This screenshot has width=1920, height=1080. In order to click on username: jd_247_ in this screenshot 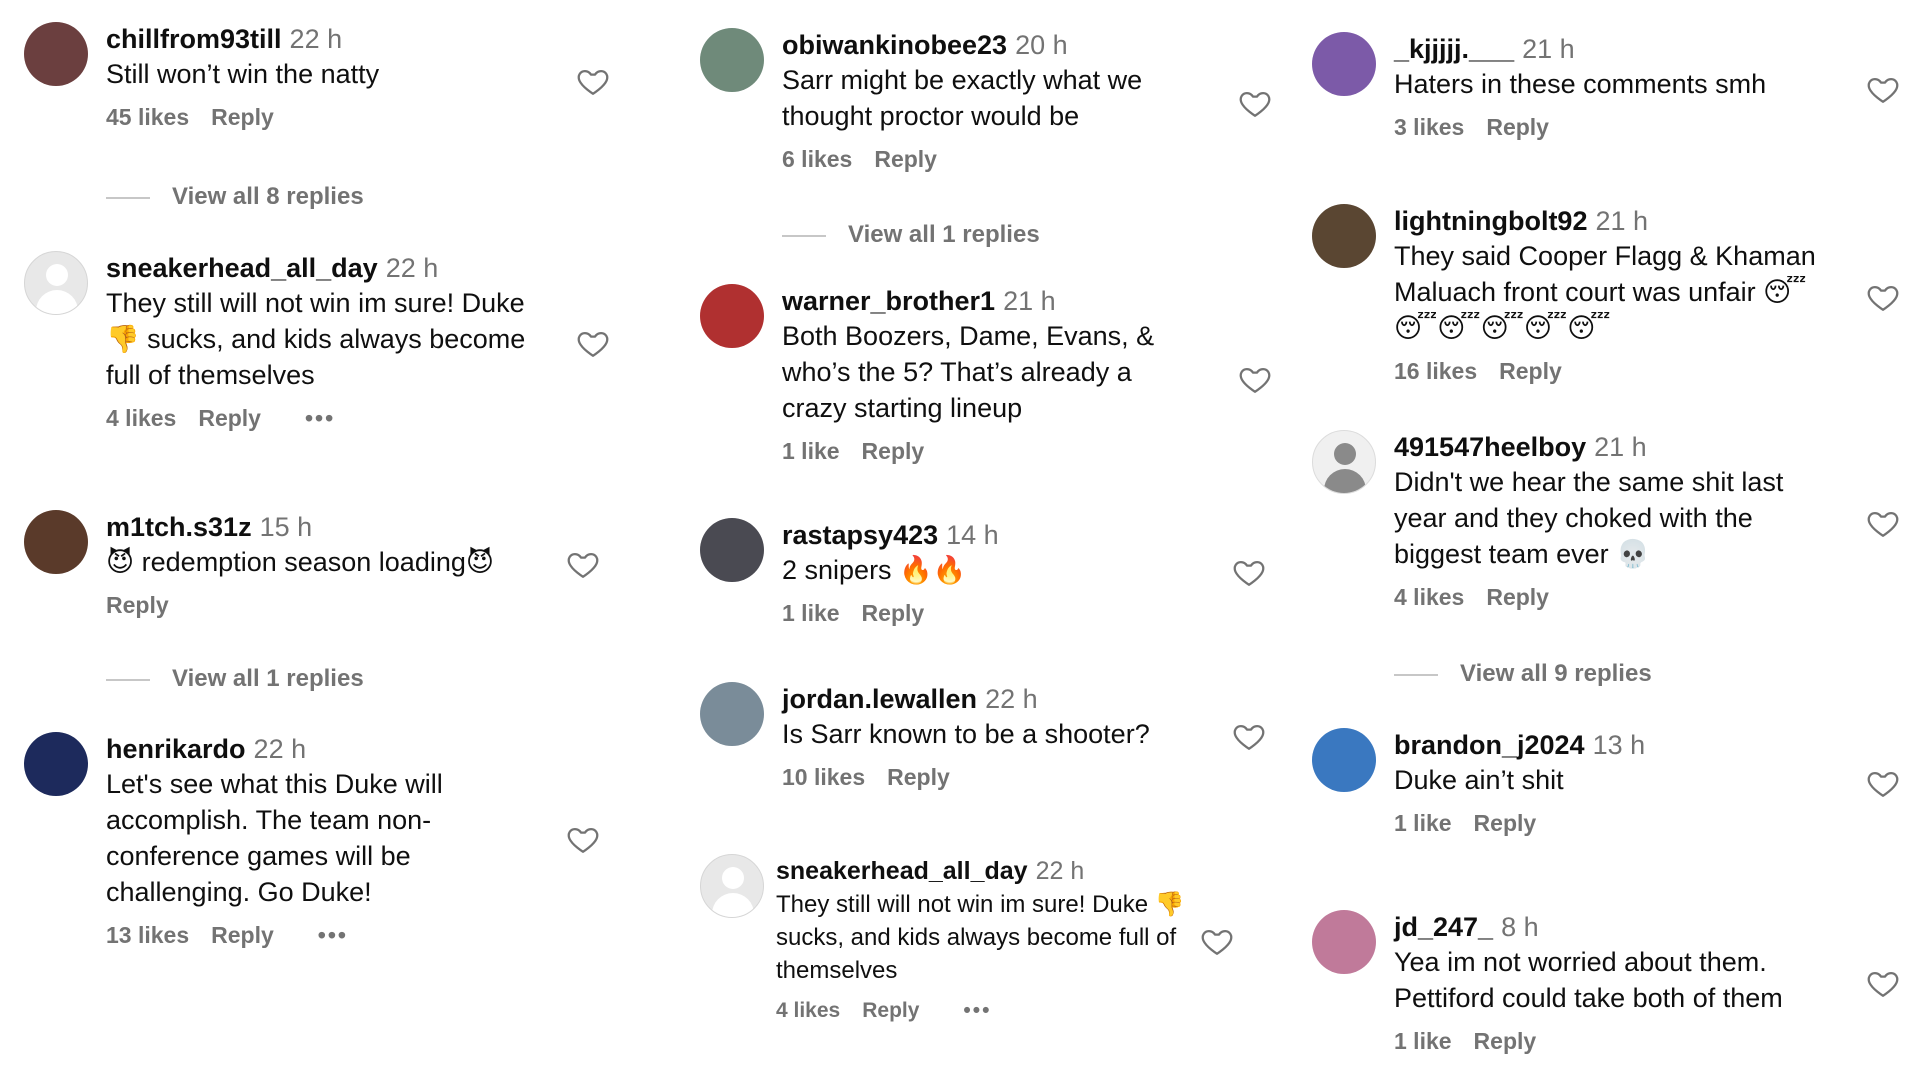, I will do `click(1443, 927)`.